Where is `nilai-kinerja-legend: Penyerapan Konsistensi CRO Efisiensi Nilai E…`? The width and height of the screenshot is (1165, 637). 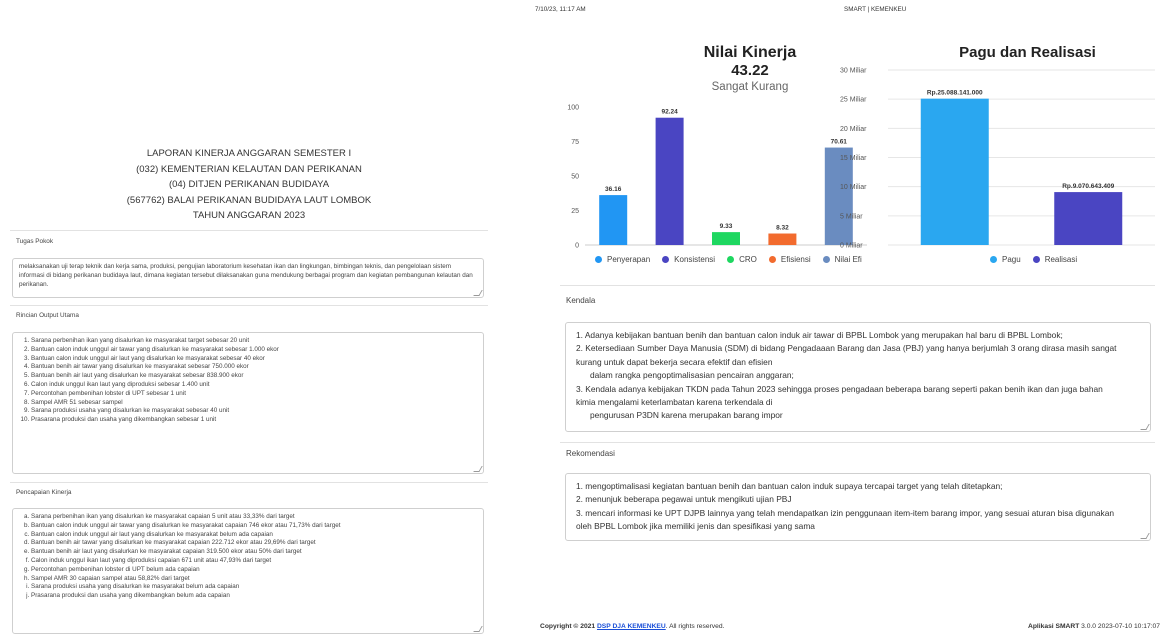
nilai-kinerja-legend: Penyerapan Konsistensi CRO Efisiensi Nilai E… is located at coordinates (734, 259).